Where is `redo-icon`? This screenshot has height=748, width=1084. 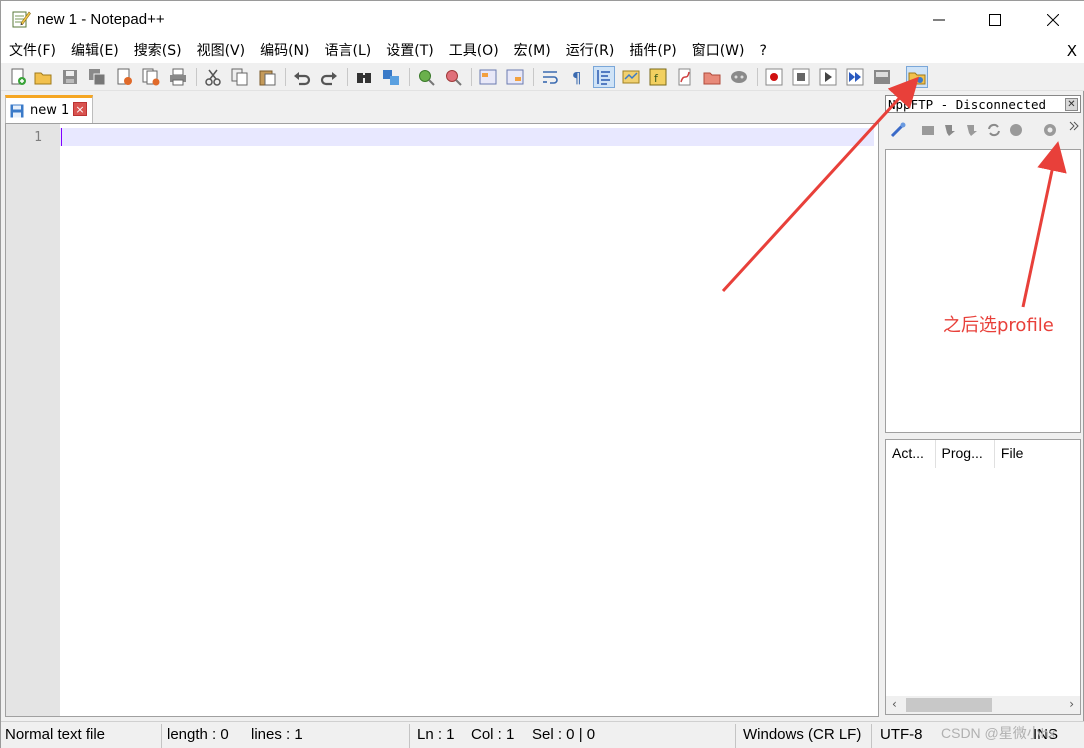 redo-icon is located at coordinates (329, 77).